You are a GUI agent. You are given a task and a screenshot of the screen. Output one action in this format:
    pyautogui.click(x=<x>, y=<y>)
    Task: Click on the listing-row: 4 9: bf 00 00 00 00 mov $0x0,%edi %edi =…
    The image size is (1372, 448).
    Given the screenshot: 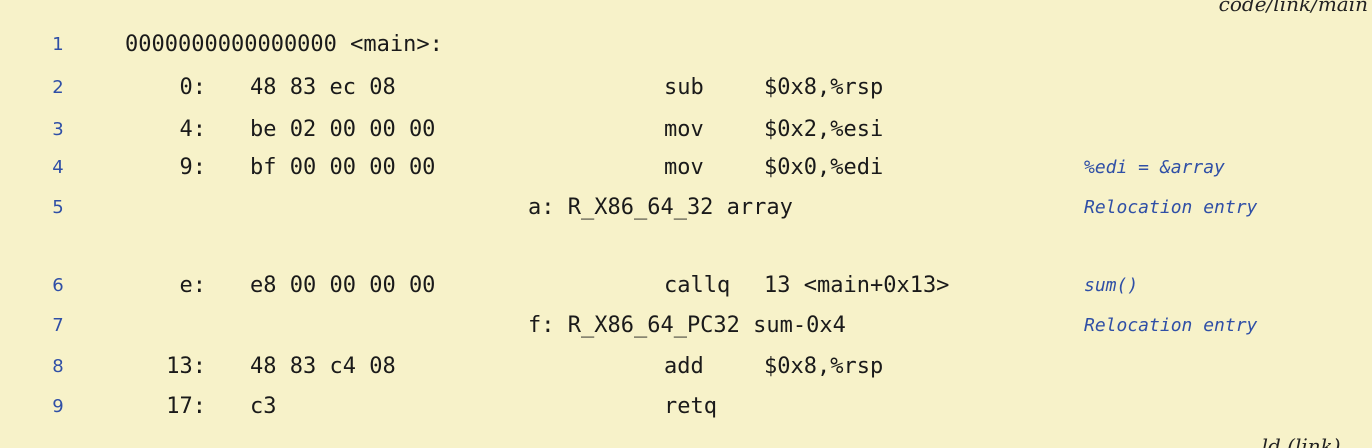 What is the action you would take?
    pyautogui.click(x=686, y=168)
    